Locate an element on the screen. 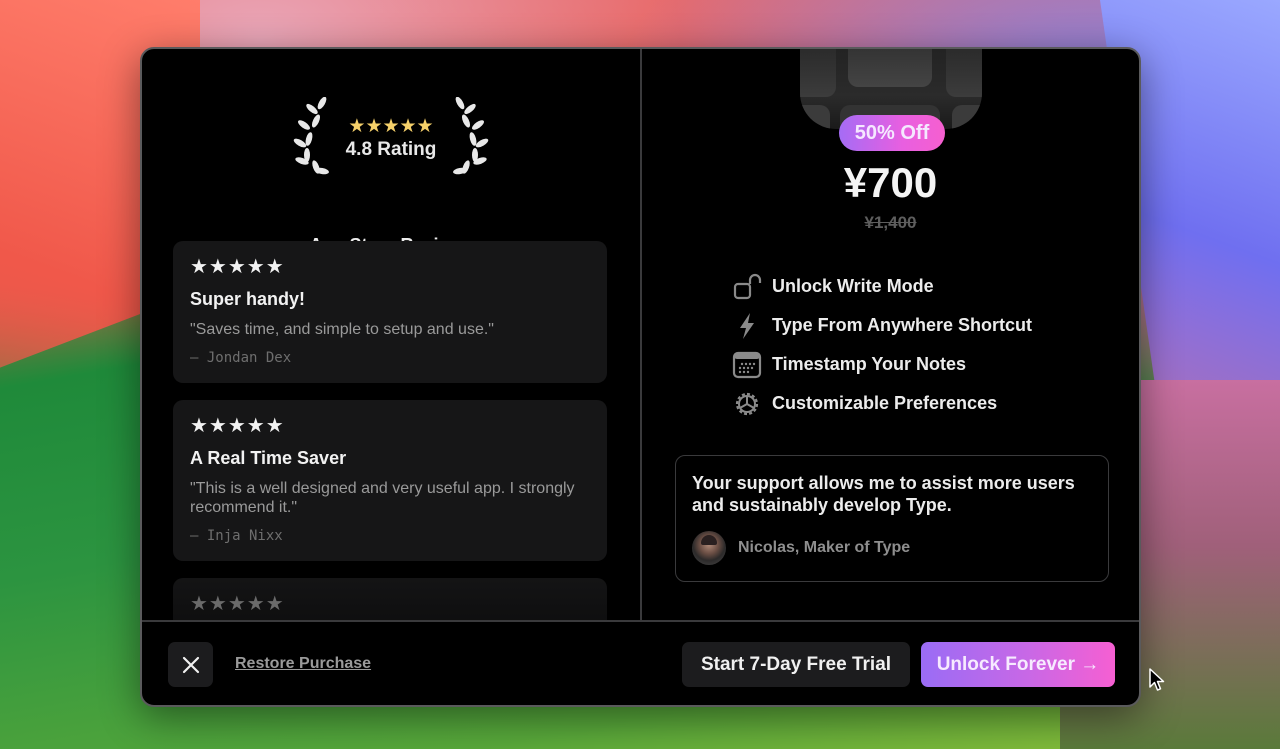  feature-item: Type From Anywhere Shortcut is located at coordinates (882, 325).